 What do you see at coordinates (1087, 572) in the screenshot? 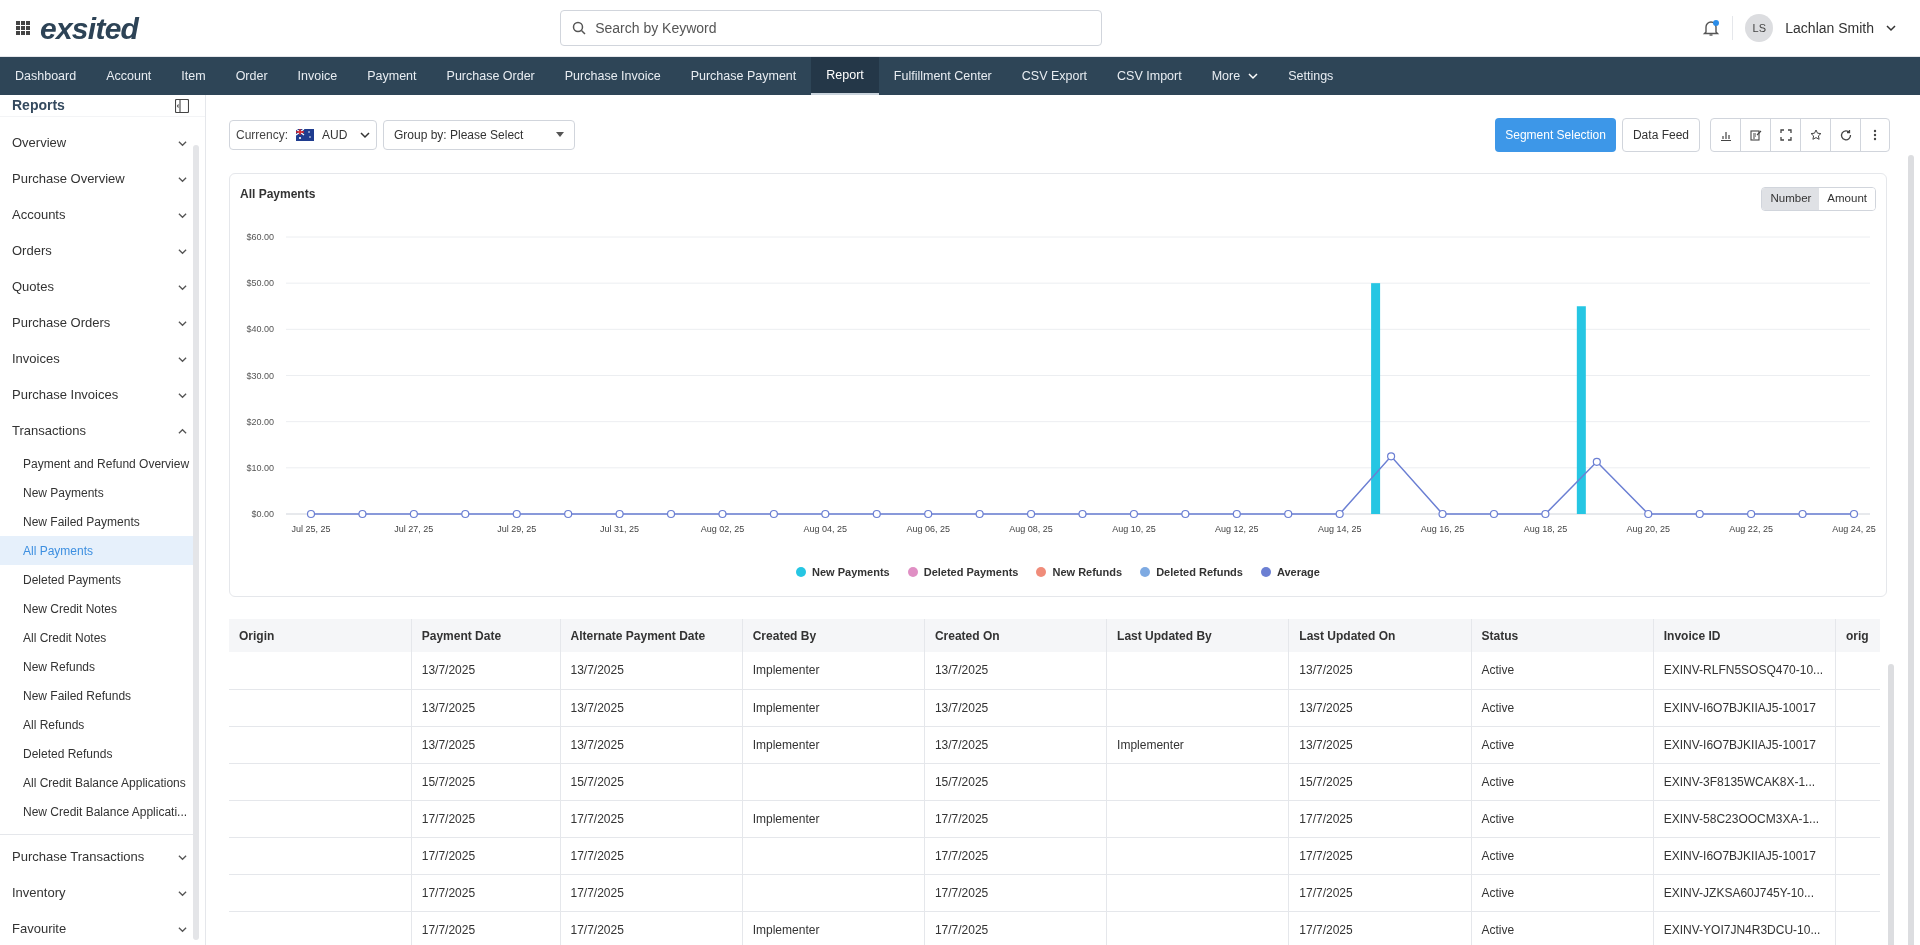
I see `legend-label: New Refunds` at bounding box center [1087, 572].